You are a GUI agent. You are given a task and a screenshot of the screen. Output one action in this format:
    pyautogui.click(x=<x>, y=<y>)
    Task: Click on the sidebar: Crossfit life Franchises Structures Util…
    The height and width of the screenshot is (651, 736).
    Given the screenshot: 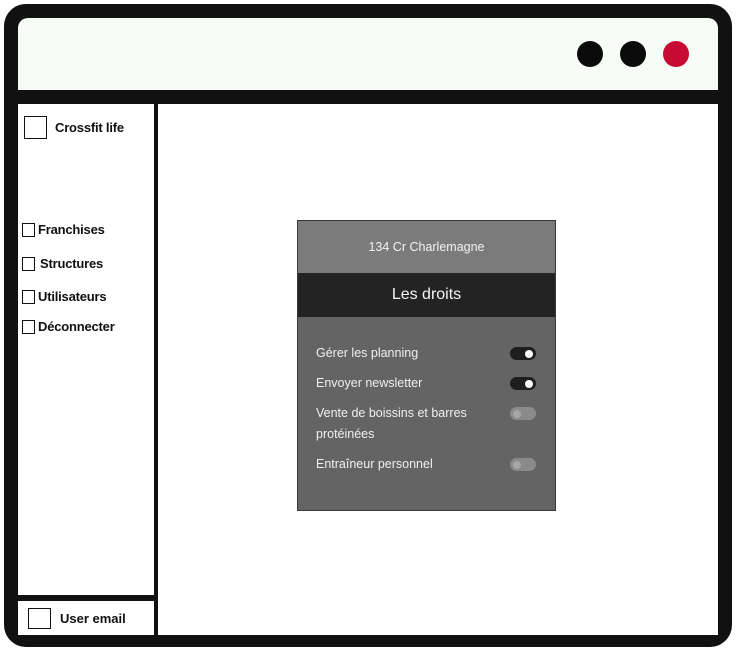 What is the action you would take?
    pyautogui.click(x=86, y=349)
    